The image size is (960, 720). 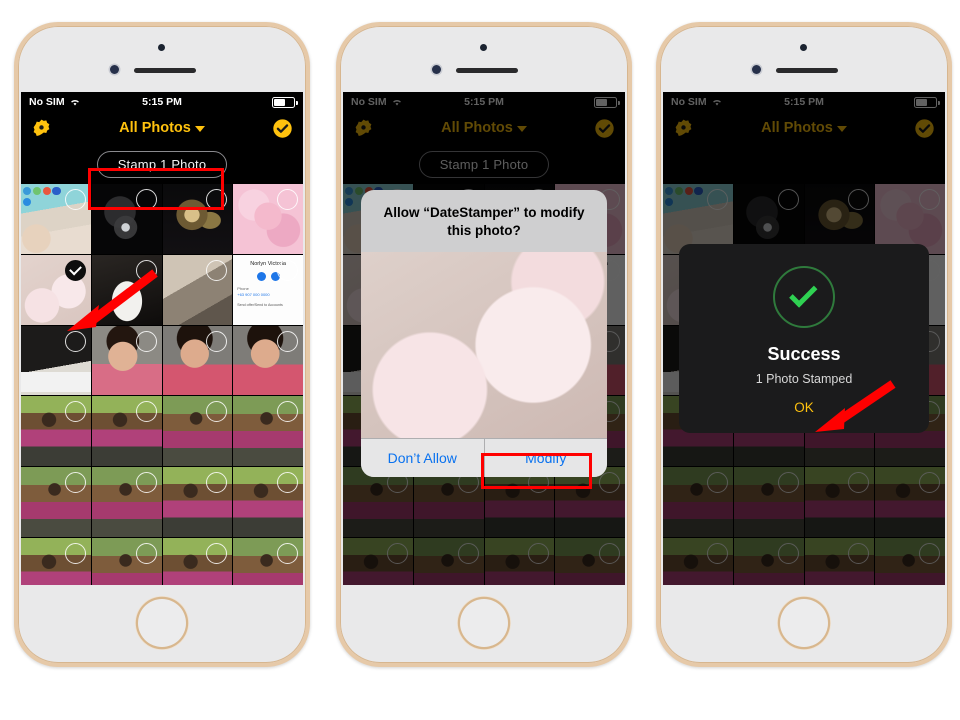 I want to click on ok-button: OK, so click(x=804, y=407).